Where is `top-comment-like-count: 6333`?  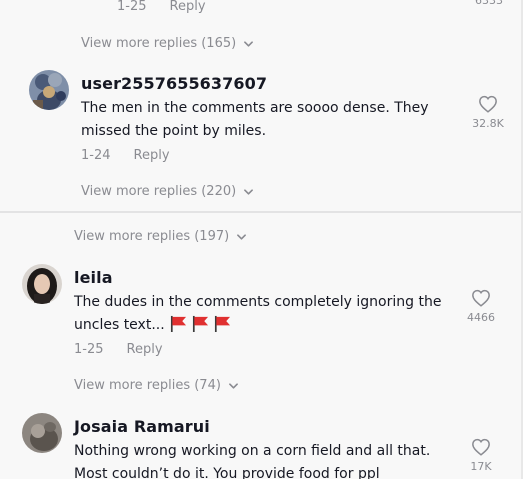 top-comment-like-count: 6333 is located at coordinates (489, 3).